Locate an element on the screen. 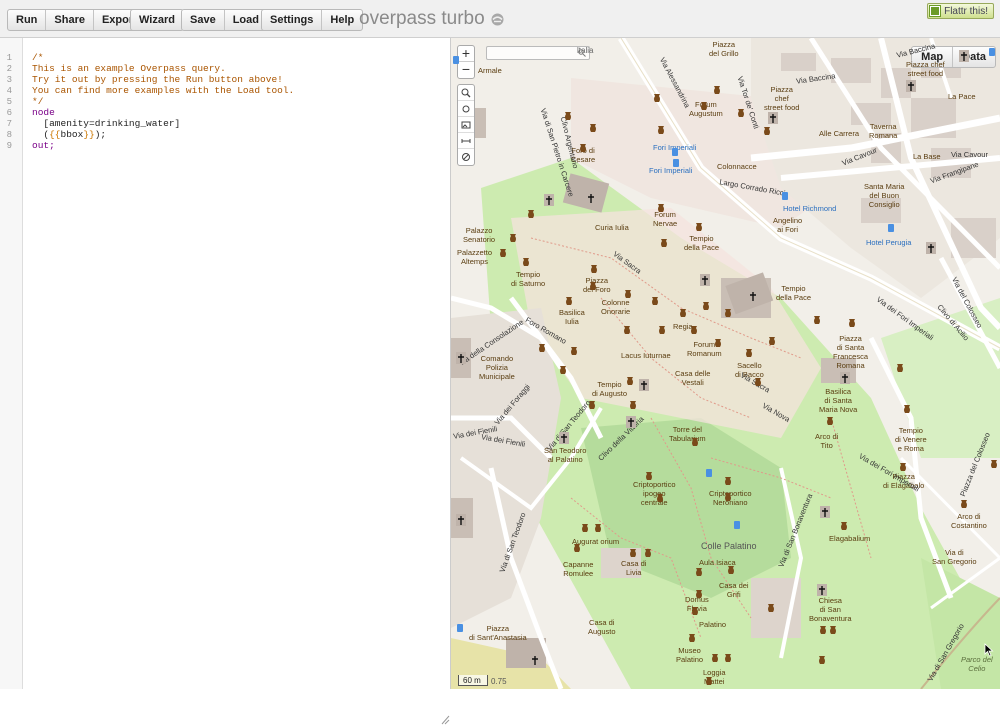 The height and width of the screenshot is (726, 1000). code-line: This is an example Overpass query. is located at coordinates (129, 68).